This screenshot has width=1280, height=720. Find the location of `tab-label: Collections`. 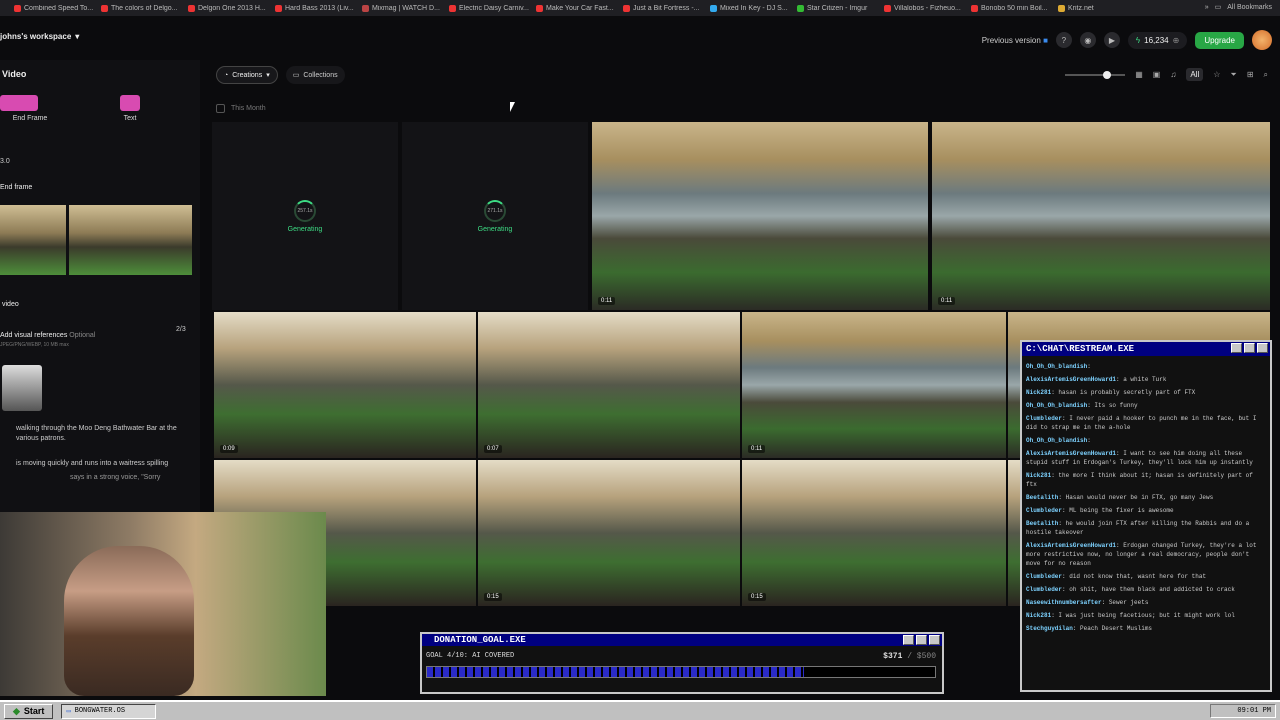

tab-label: Collections is located at coordinates (320, 75).